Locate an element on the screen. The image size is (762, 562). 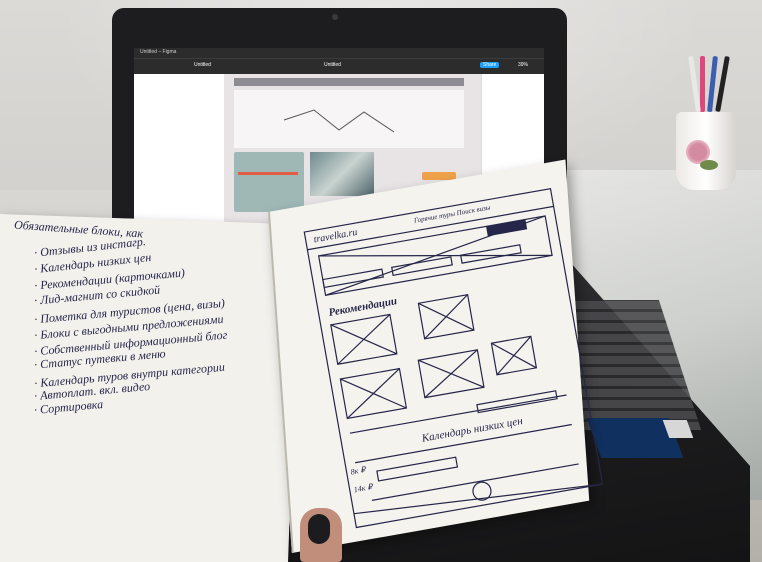
painted-nail is located at coordinates (319, 529).